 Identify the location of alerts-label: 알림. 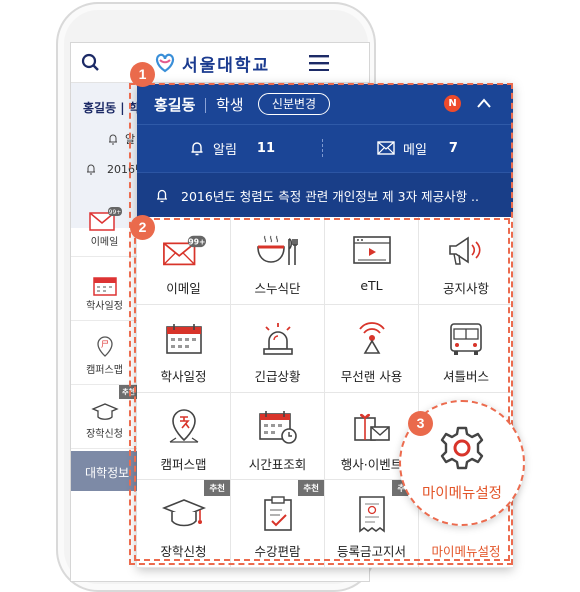
(225, 150).